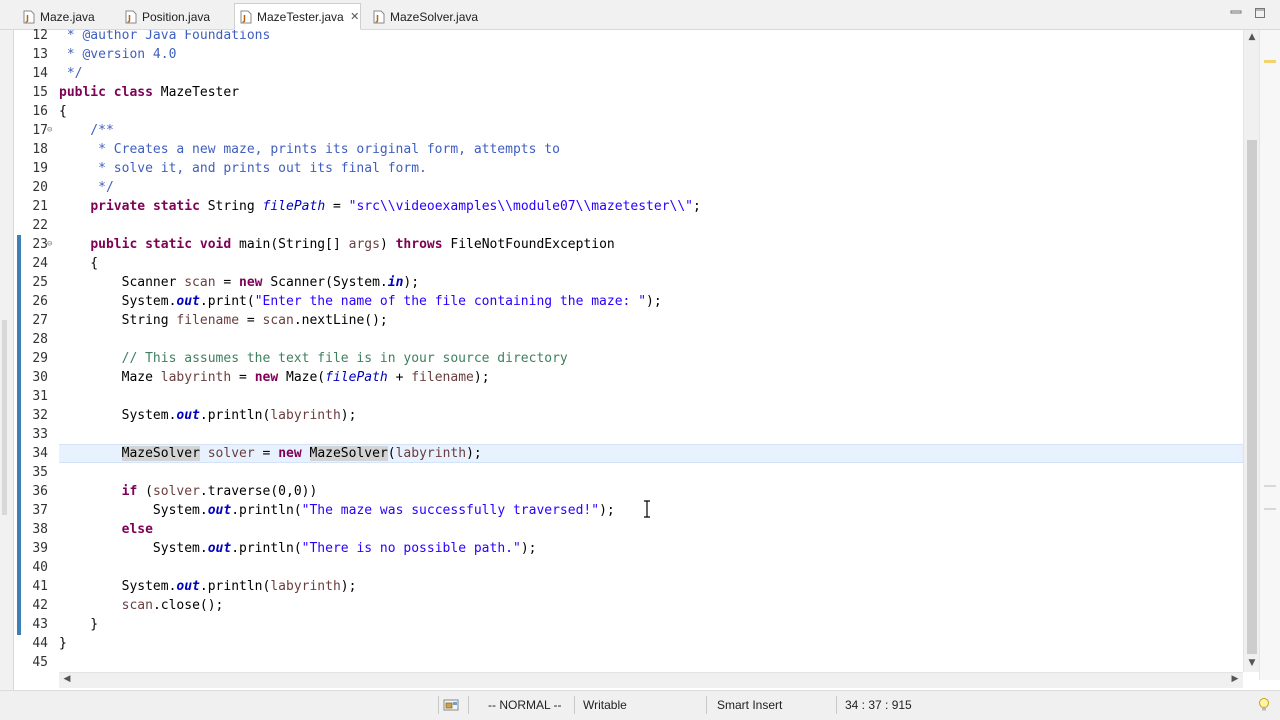  Describe the element at coordinates (1252, 397) in the screenshot. I see `vertical-scroll-thumb` at that location.